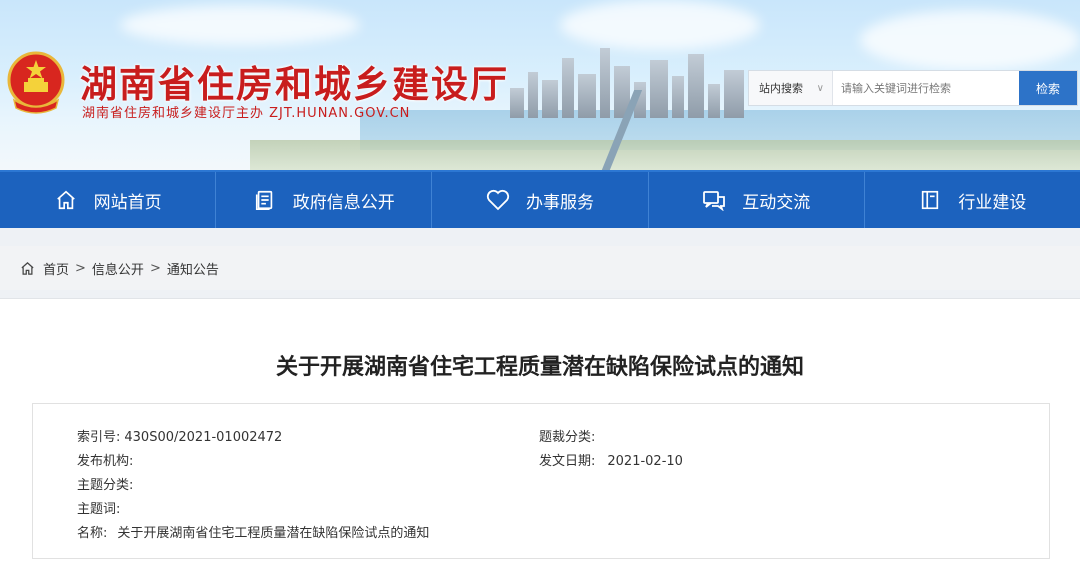 This screenshot has height=568, width=1080. I want to click on nav-item-home: 网站首页, so click(108, 200).